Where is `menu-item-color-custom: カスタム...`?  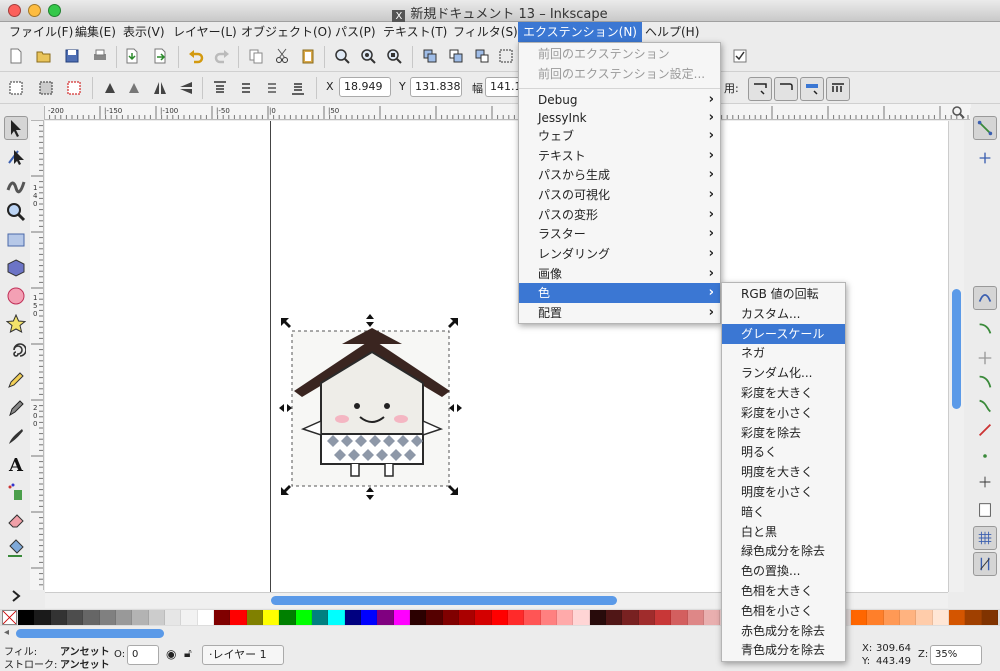
menu-item-color-custom: カスタム... is located at coordinates (783, 314).